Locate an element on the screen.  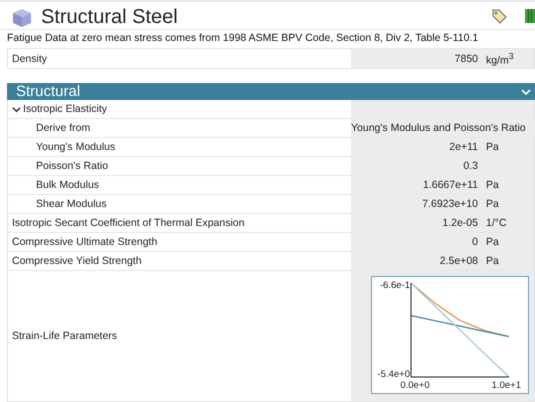
material-description: Fatigue Data at zero mean stress comes from 1998 ASME BPV Code, Section 8, Div 2, Table 5-110.1 is located at coordinates (267, 36).